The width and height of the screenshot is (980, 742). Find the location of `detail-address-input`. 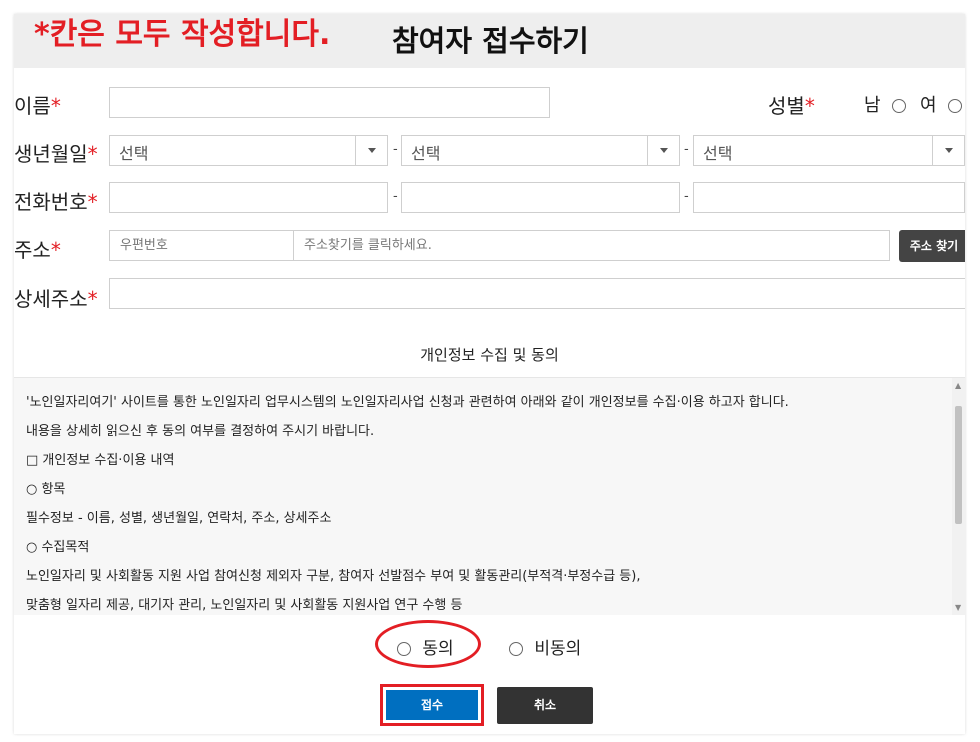

detail-address-input is located at coordinates (537, 293).